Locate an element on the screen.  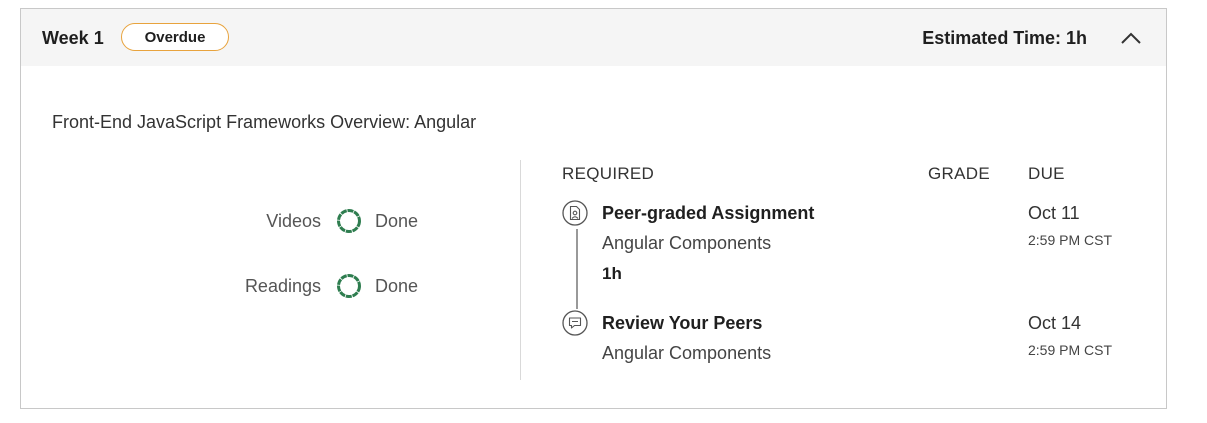
item-type: Peer-graded Assignment is located at coordinates (708, 213).